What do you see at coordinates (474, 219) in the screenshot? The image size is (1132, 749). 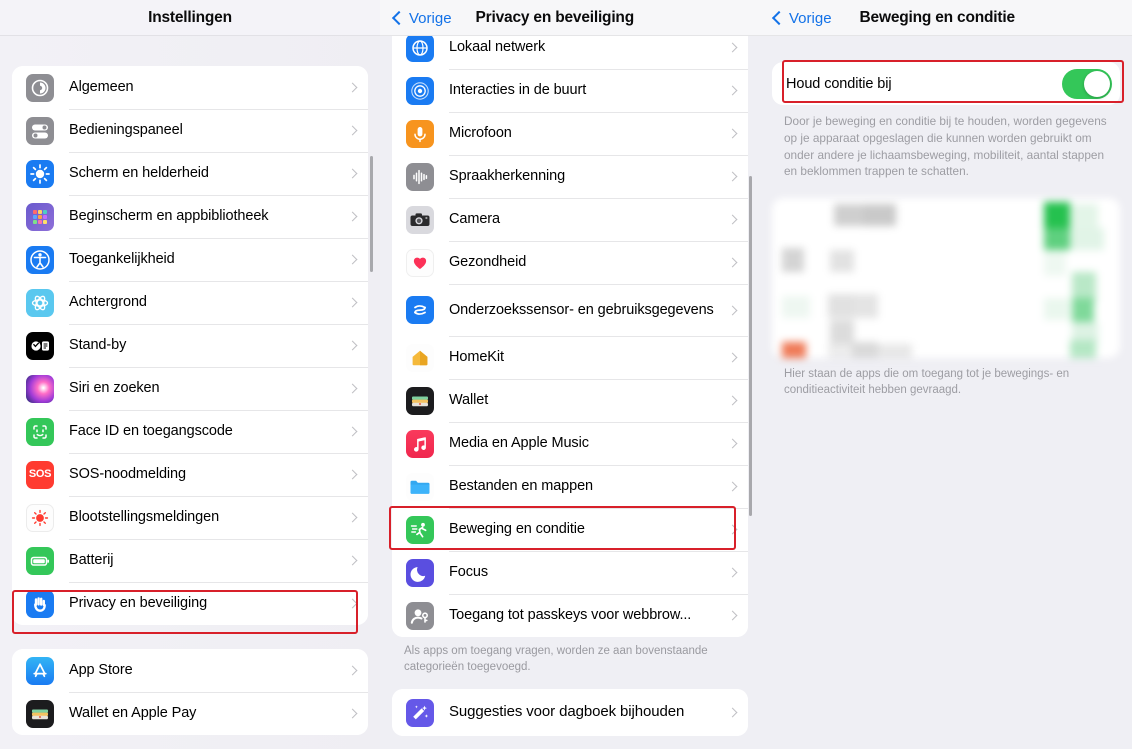 I see `privacy-item-label: Camera` at bounding box center [474, 219].